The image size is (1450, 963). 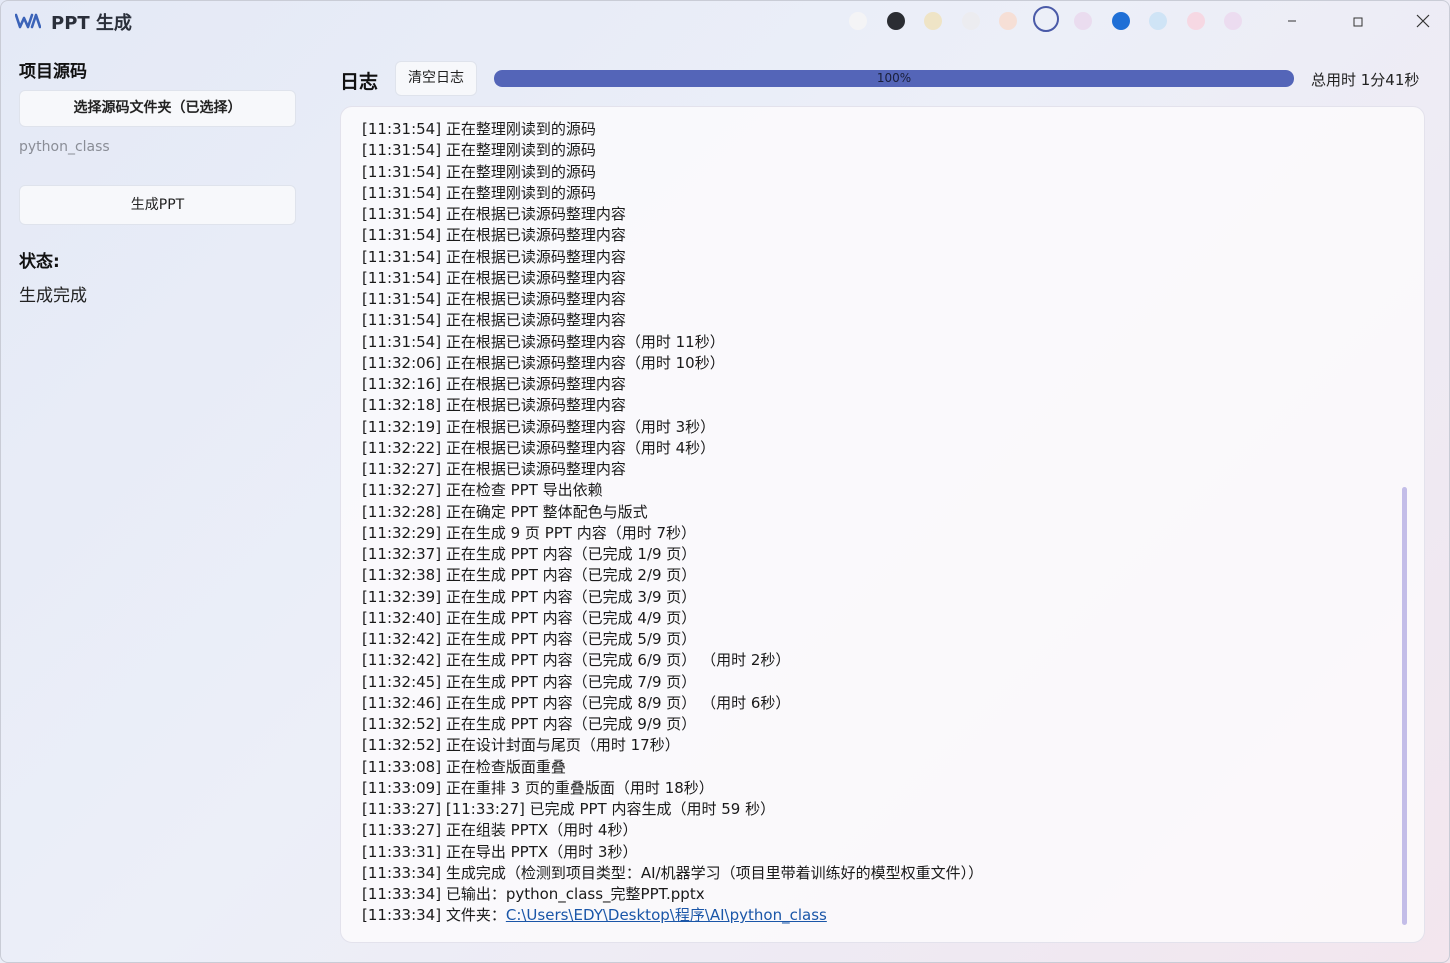 What do you see at coordinates (505, 511) in the screenshot?
I see `log-line: [11:32:28] 正在确定 PPT 整体配色与版式` at bounding box center [505, 511].